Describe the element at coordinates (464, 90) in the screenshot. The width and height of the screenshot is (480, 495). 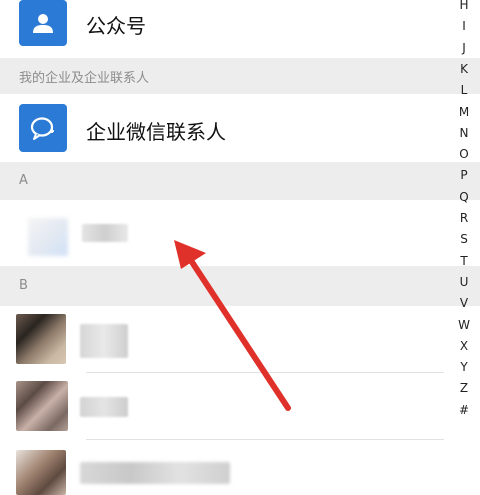
I see `index-letter-l: L` at that location.